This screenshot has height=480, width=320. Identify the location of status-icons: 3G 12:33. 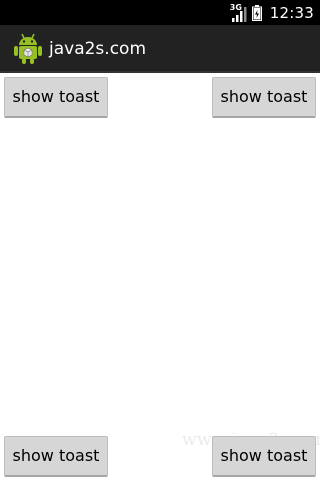
(272, 12).